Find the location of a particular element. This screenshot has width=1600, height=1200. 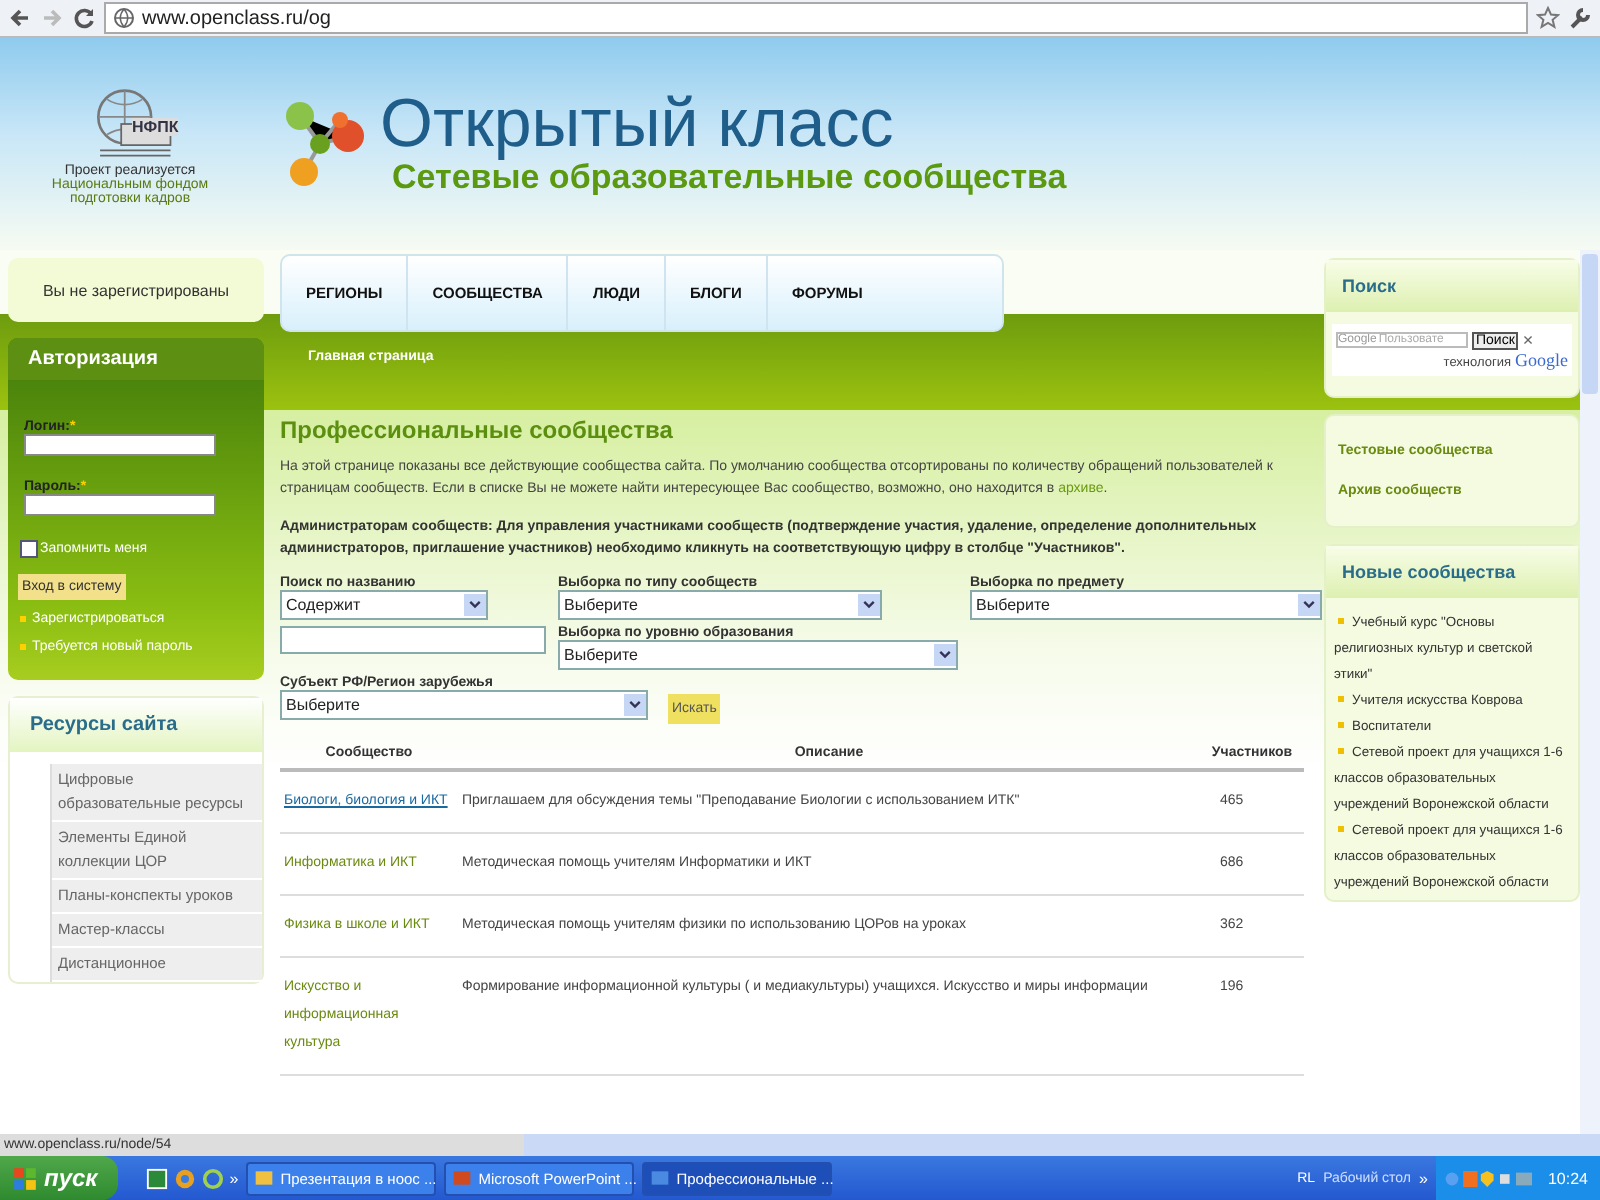

scrollbar is located at coordinates (1590, 692).